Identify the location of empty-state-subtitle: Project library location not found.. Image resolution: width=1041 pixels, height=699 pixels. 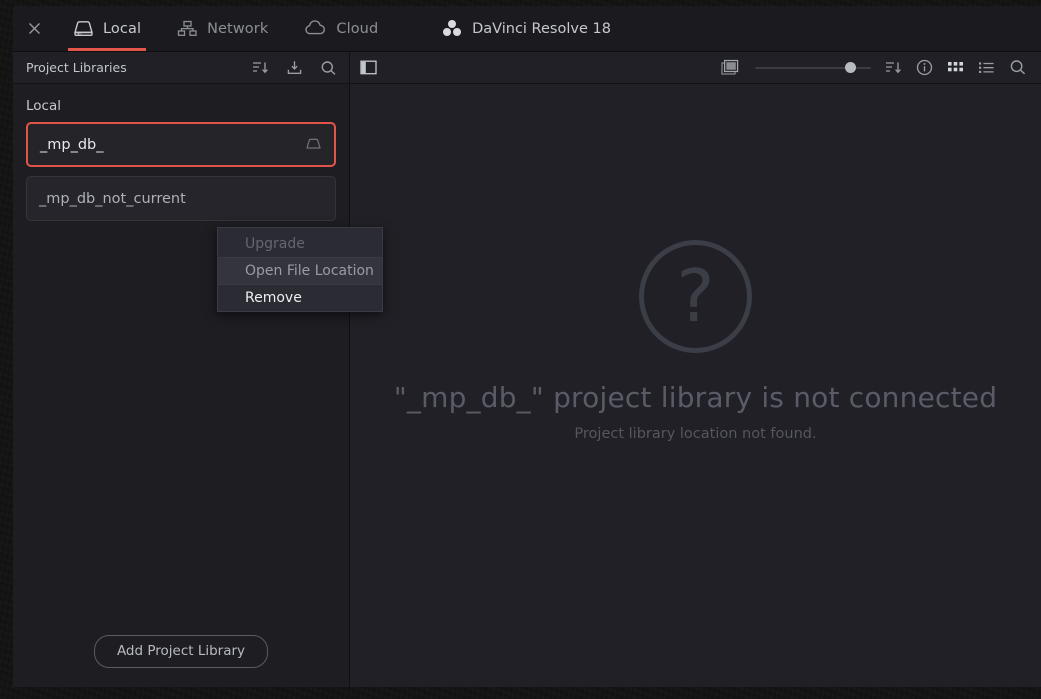
(695, 433).